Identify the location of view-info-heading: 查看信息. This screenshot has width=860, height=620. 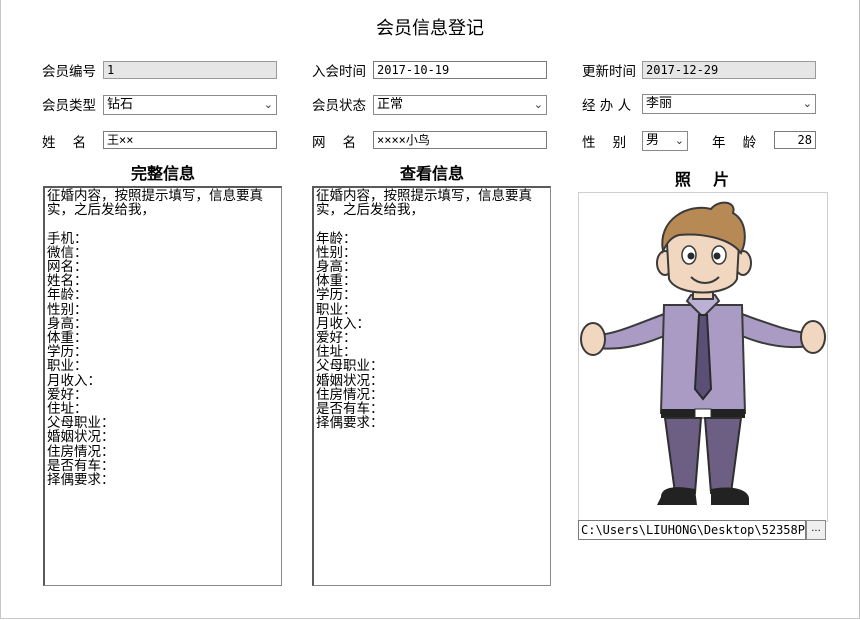
(431, 173).